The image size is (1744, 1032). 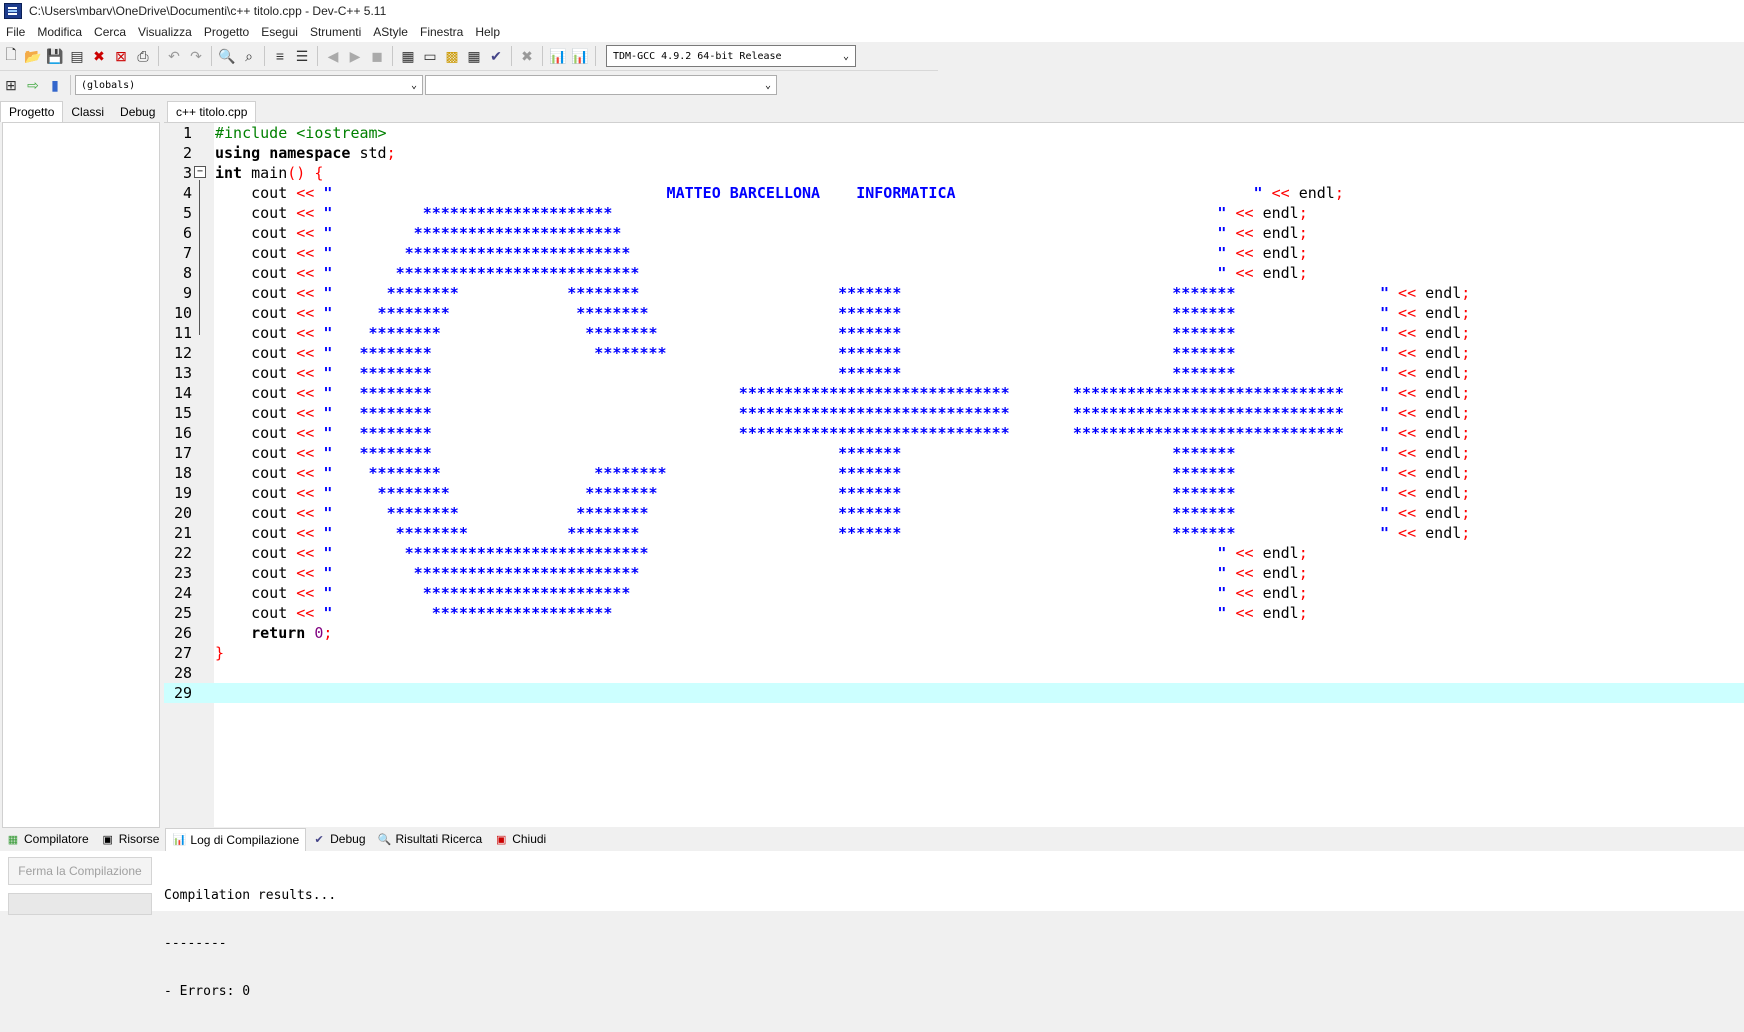 What do you see at coordinates (47, 839) in the screenshot?
I see `tab-compilatore: ▦ Compilatore` at bounding box center [47, 839].